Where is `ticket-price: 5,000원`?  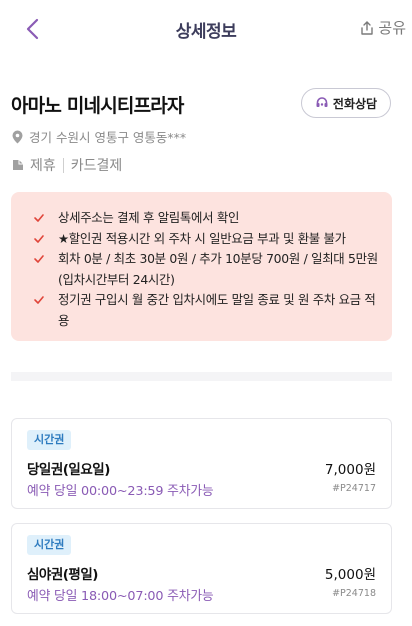 ticket-price: 5,000원 is located at coordinates (350, 575).